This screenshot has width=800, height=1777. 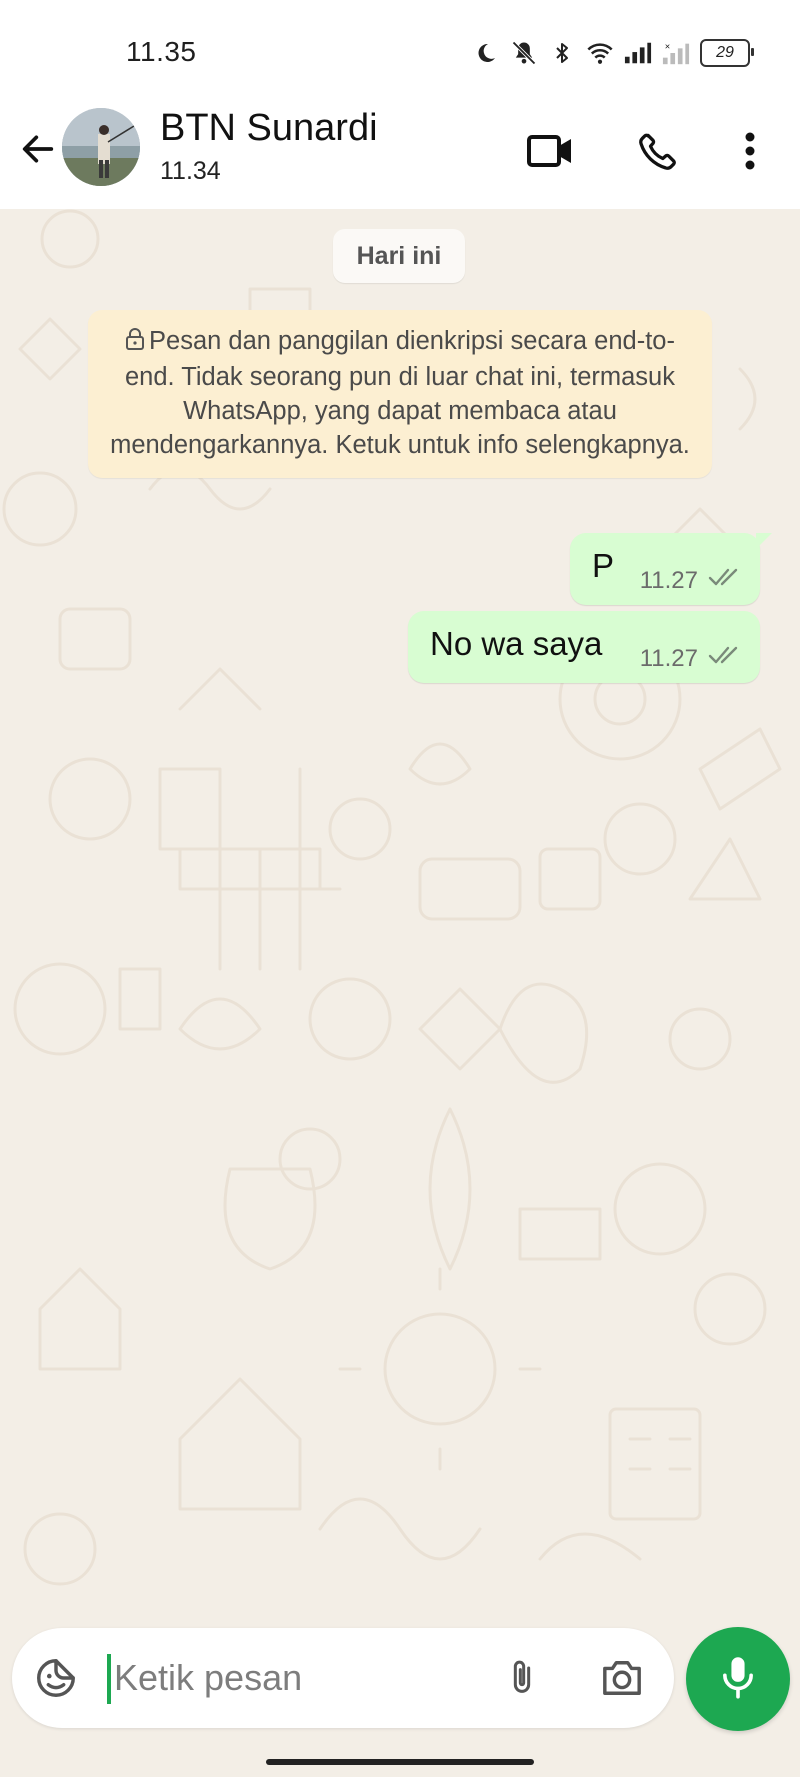 What do you see at coordinates (562, 53) in the screenshot?
I see `bluetooth-icon` at bounding box center [562, 53].